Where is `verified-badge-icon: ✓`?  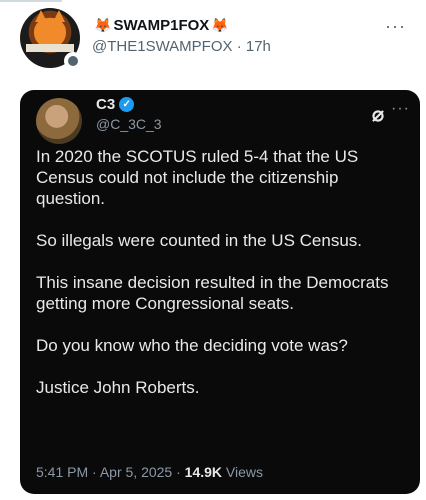
verified-badge-icon: ✓ is located at coordinates (127, 104).